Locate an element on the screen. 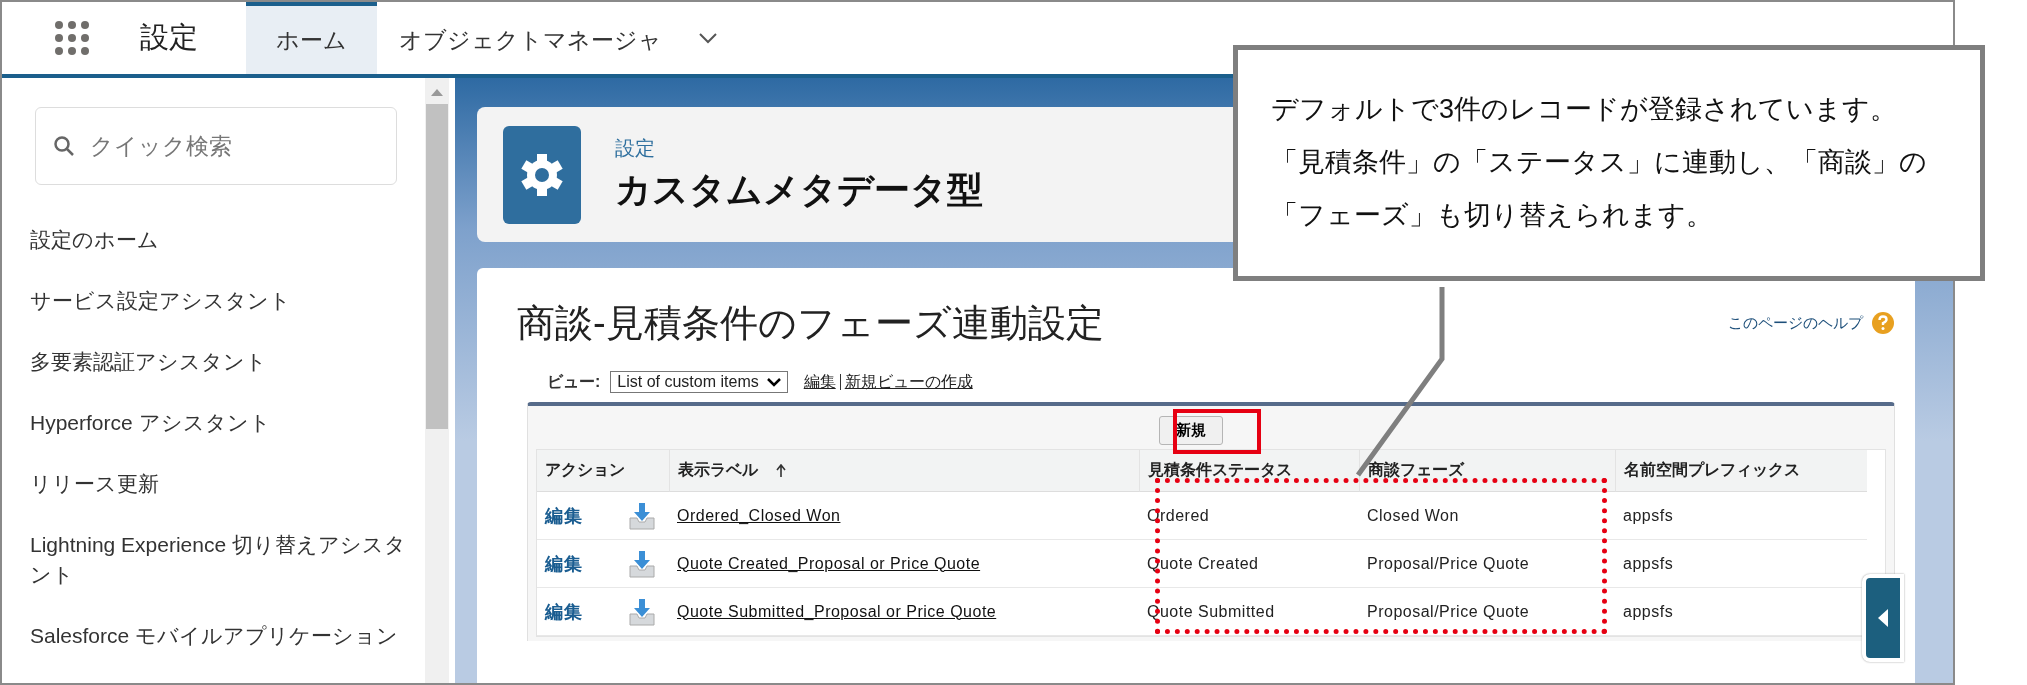 The image size is (2027, 685). gear-tile-icon is located at coordinates (542, 174).